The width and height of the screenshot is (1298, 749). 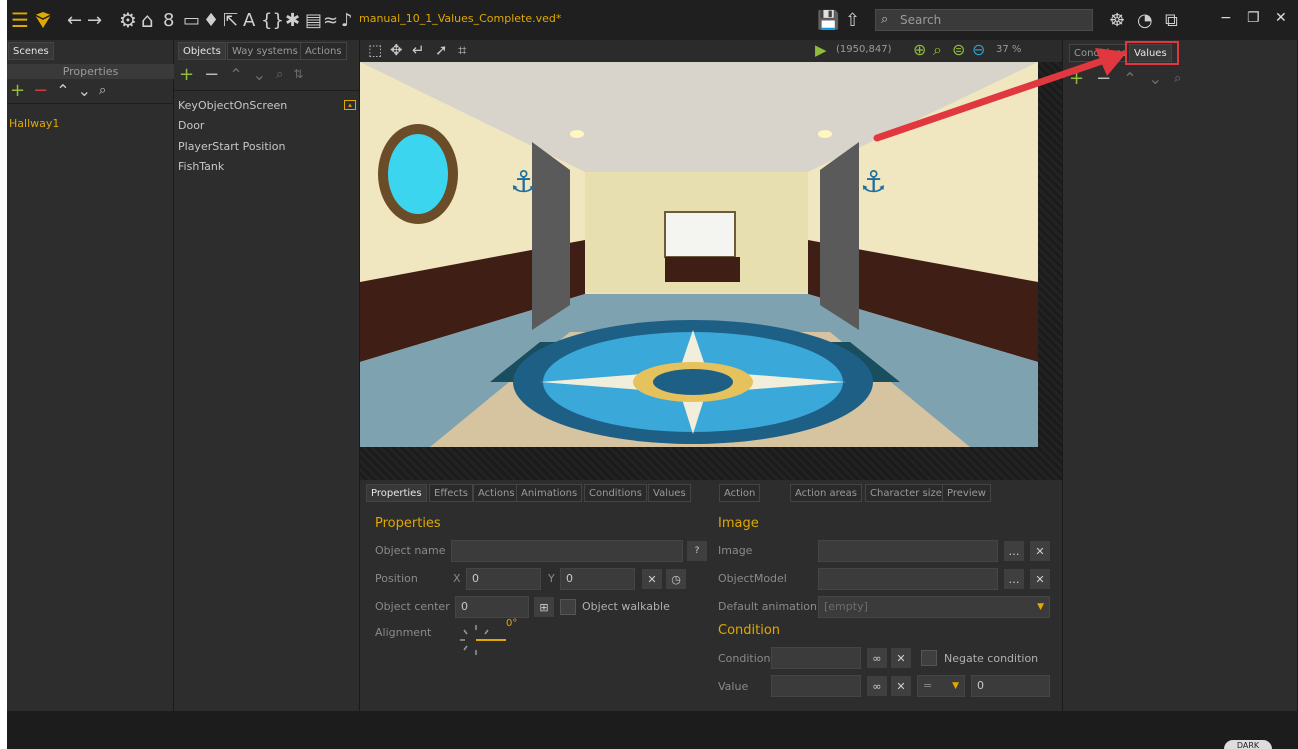 What do you see at coordinates (230, 20) in the screenshot?
I see `mouse-cursor-icon: ⇱` at bounding box center [230, 20].